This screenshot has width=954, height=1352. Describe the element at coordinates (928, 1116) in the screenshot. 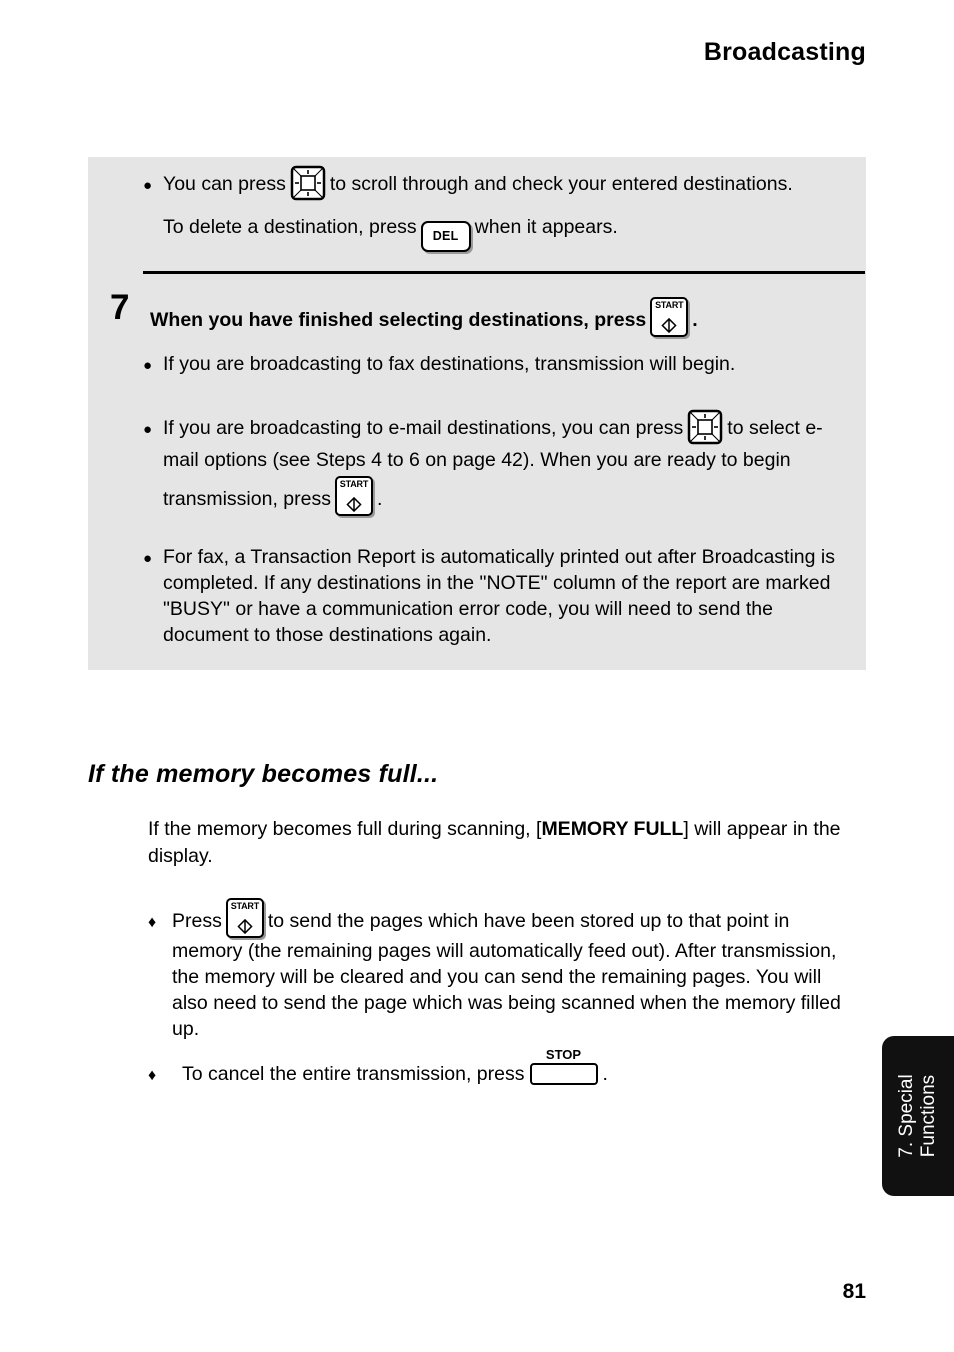

I see `chapter-side-tab-line-2: Functions` at that location.